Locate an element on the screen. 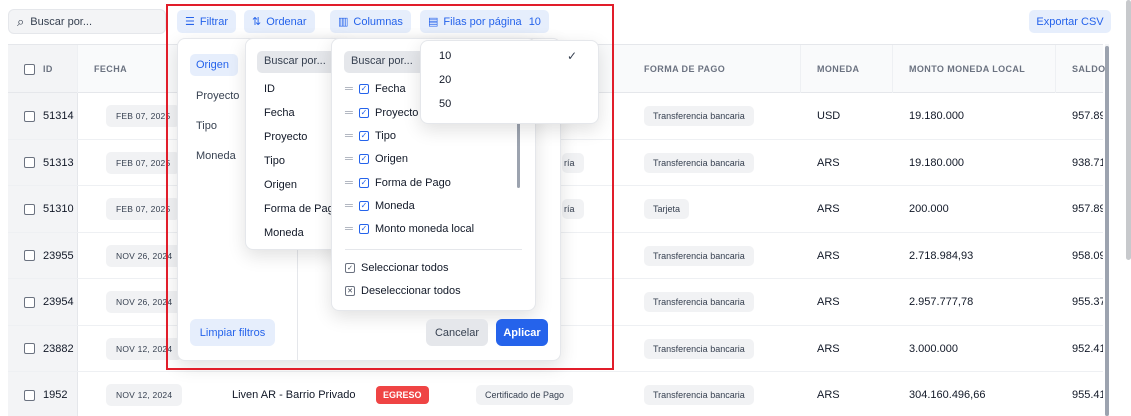  row-saldo: 955.37 is located at coordinates (1087, 302).